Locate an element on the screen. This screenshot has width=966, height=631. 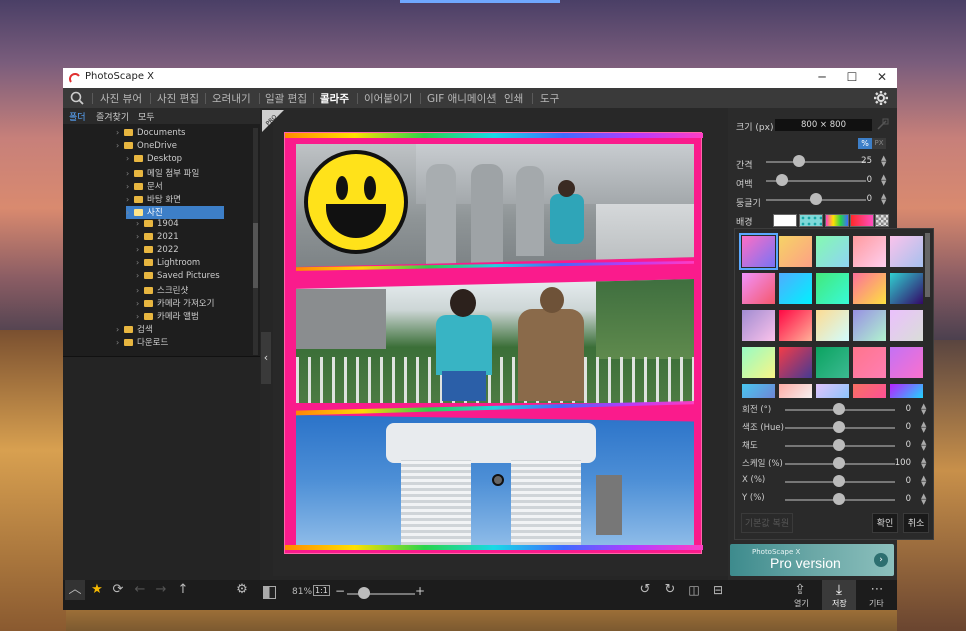
tab-batch-edit: 일괄 편집 is located at coordinates (286, 98).